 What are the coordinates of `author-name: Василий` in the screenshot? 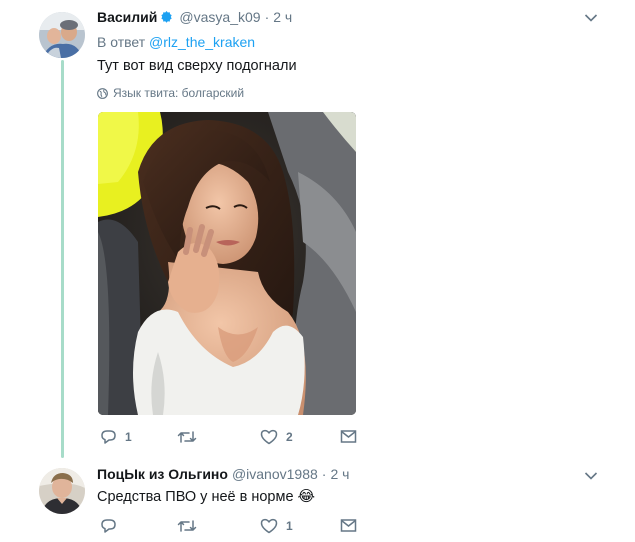 It's located at (127, 17).